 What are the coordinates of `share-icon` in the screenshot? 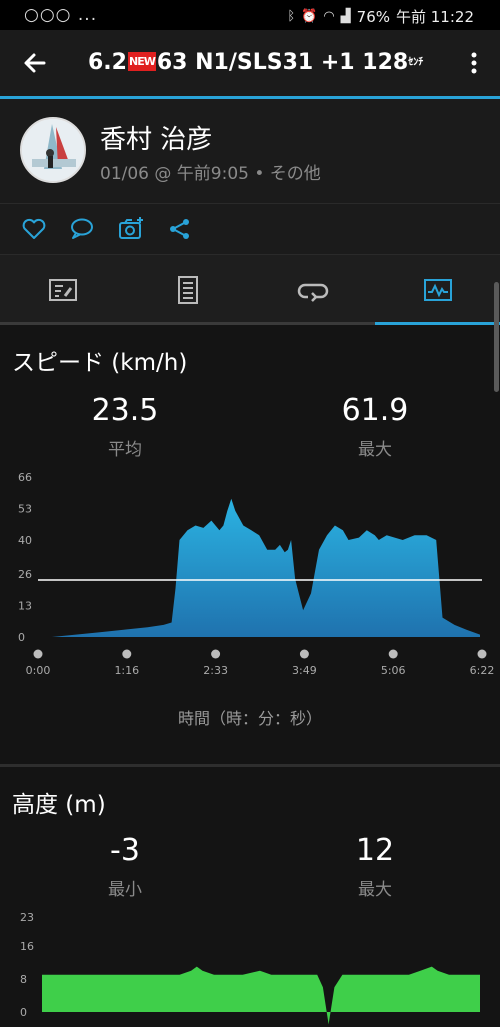 It's located at (180, 229).